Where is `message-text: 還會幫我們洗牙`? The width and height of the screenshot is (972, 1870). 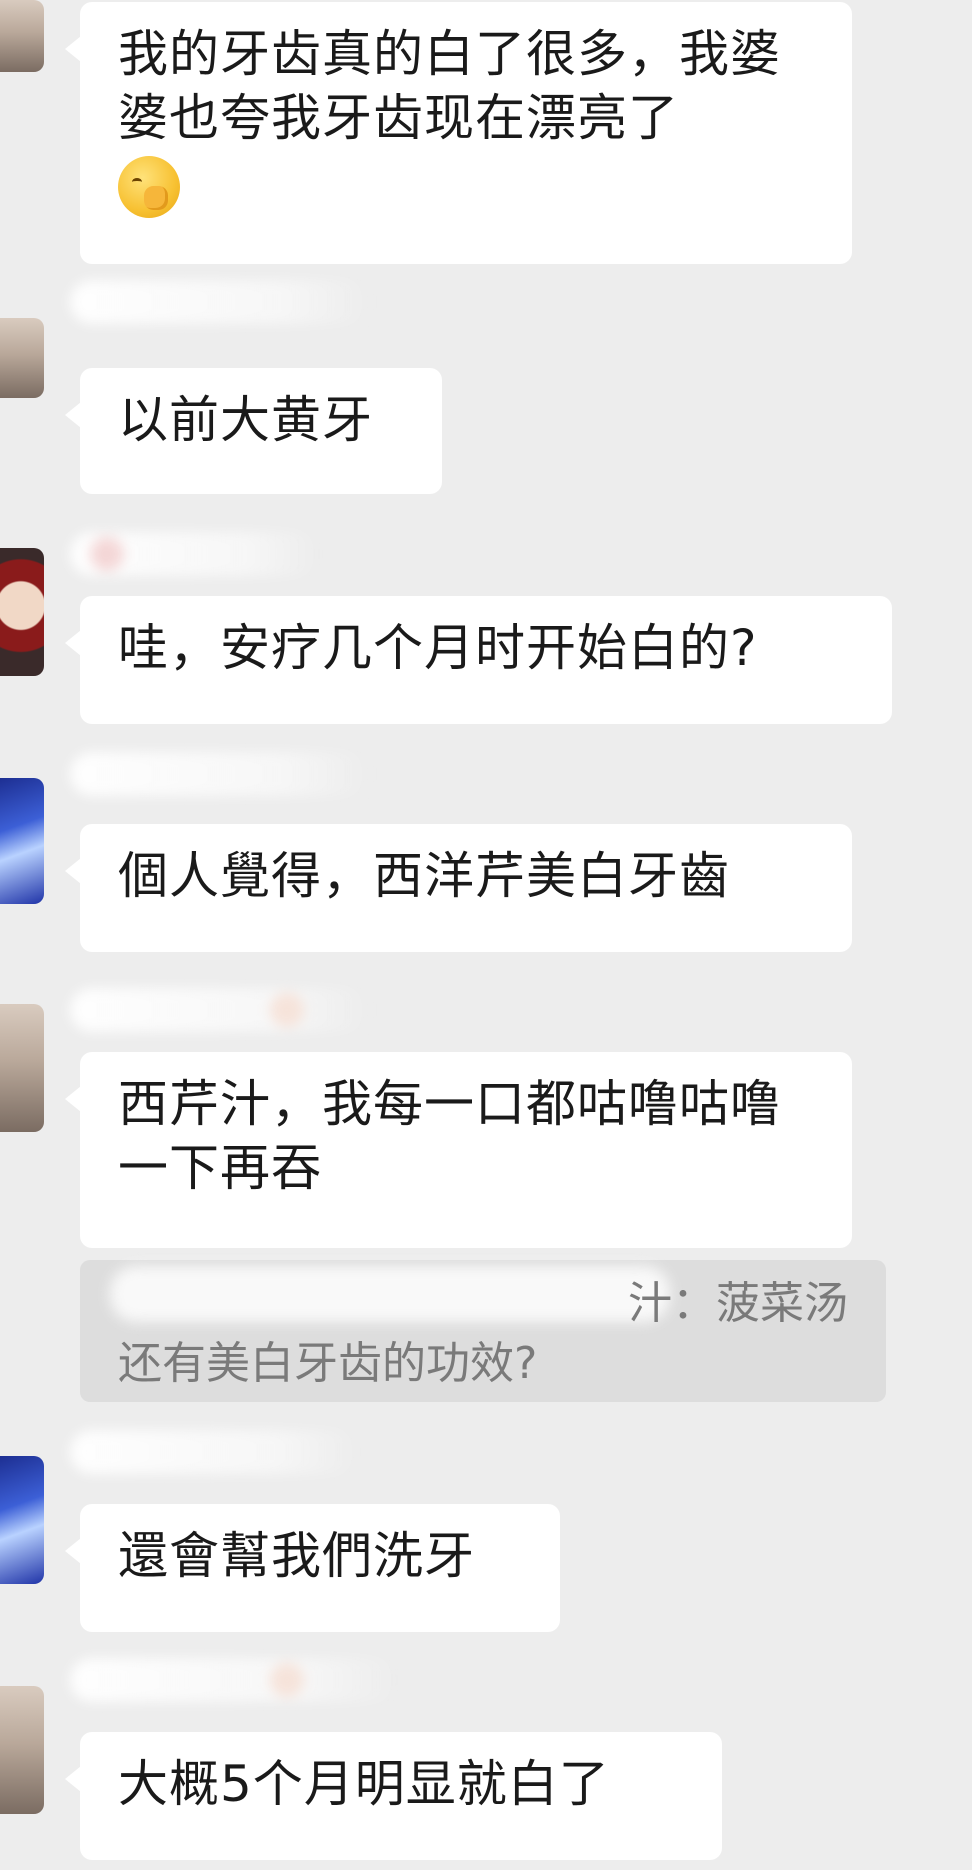 message-text: 還會幫我們洗牙 is located at coordinates (296, 1556).